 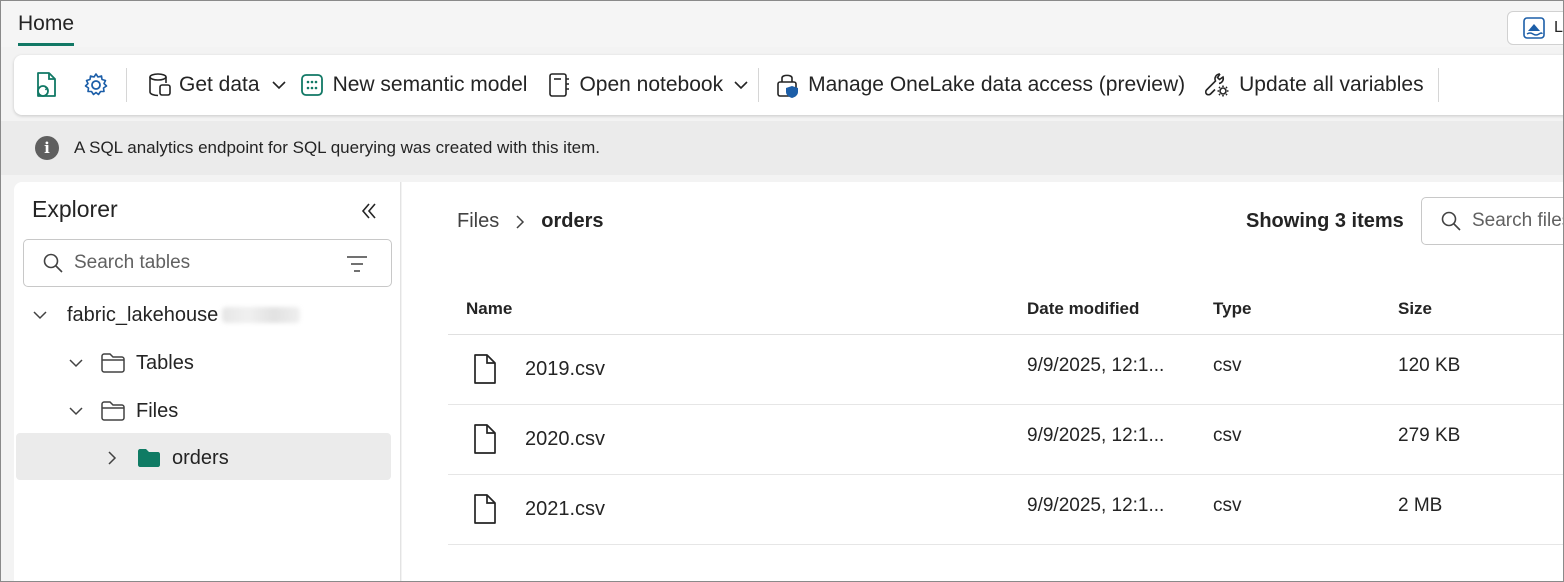 What do you see at coordinates (1083, 309) in the screenshot?
I see `column-header-date-modified: Date modified` at bounding box center [1083, 309].